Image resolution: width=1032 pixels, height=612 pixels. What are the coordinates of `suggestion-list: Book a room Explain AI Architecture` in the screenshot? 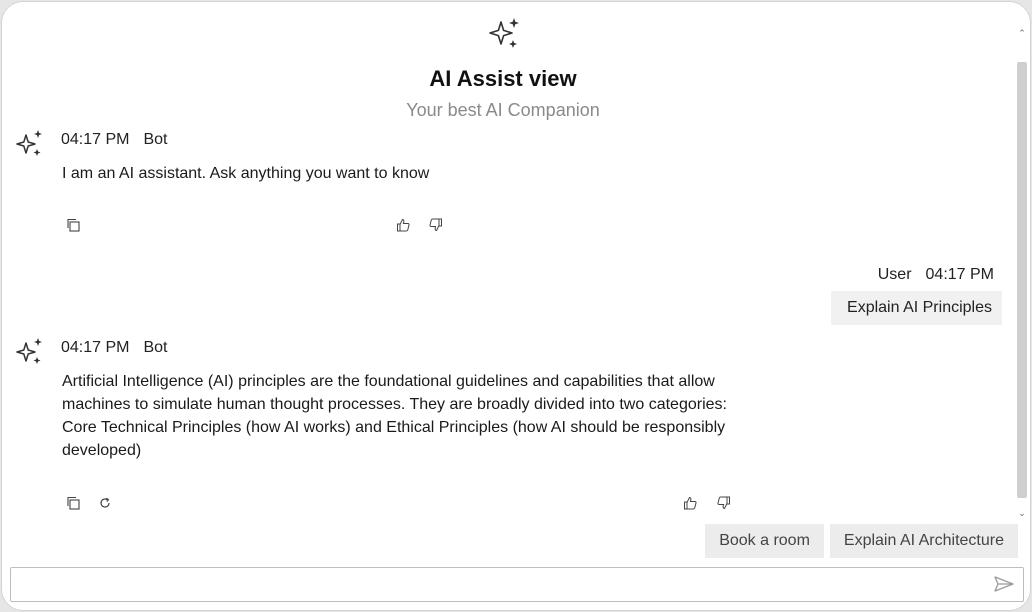 It's located at (861, 541).